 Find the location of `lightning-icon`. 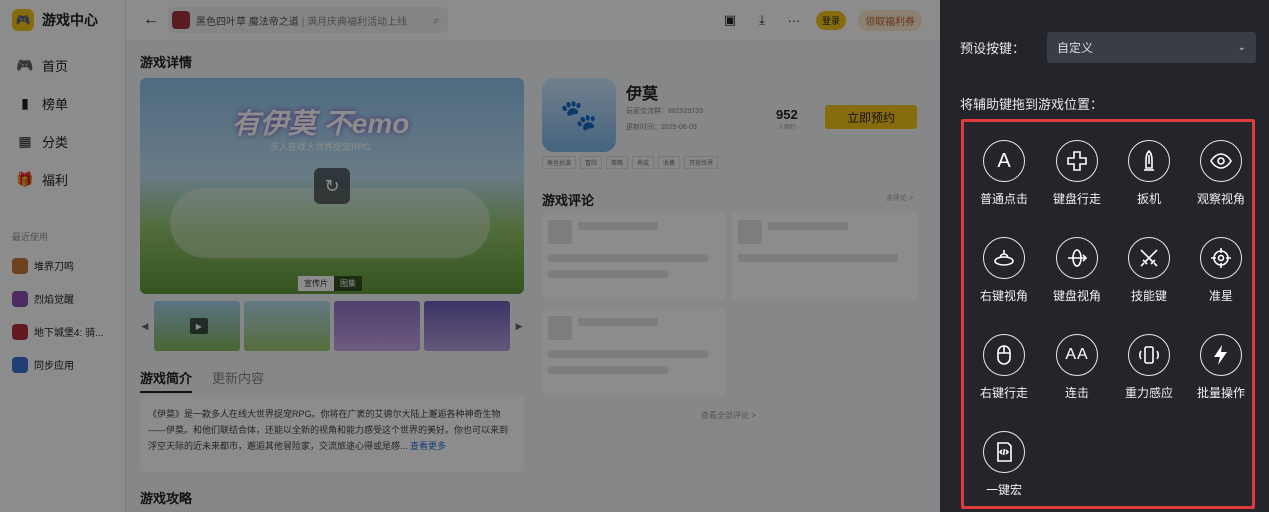

lightning-icon is located at coordinates (1221, 355).